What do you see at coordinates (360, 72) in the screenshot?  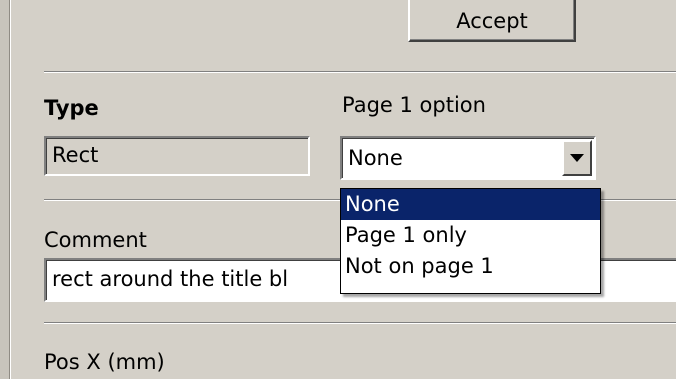 I see `separator-top` at bounding box center [360, 72].